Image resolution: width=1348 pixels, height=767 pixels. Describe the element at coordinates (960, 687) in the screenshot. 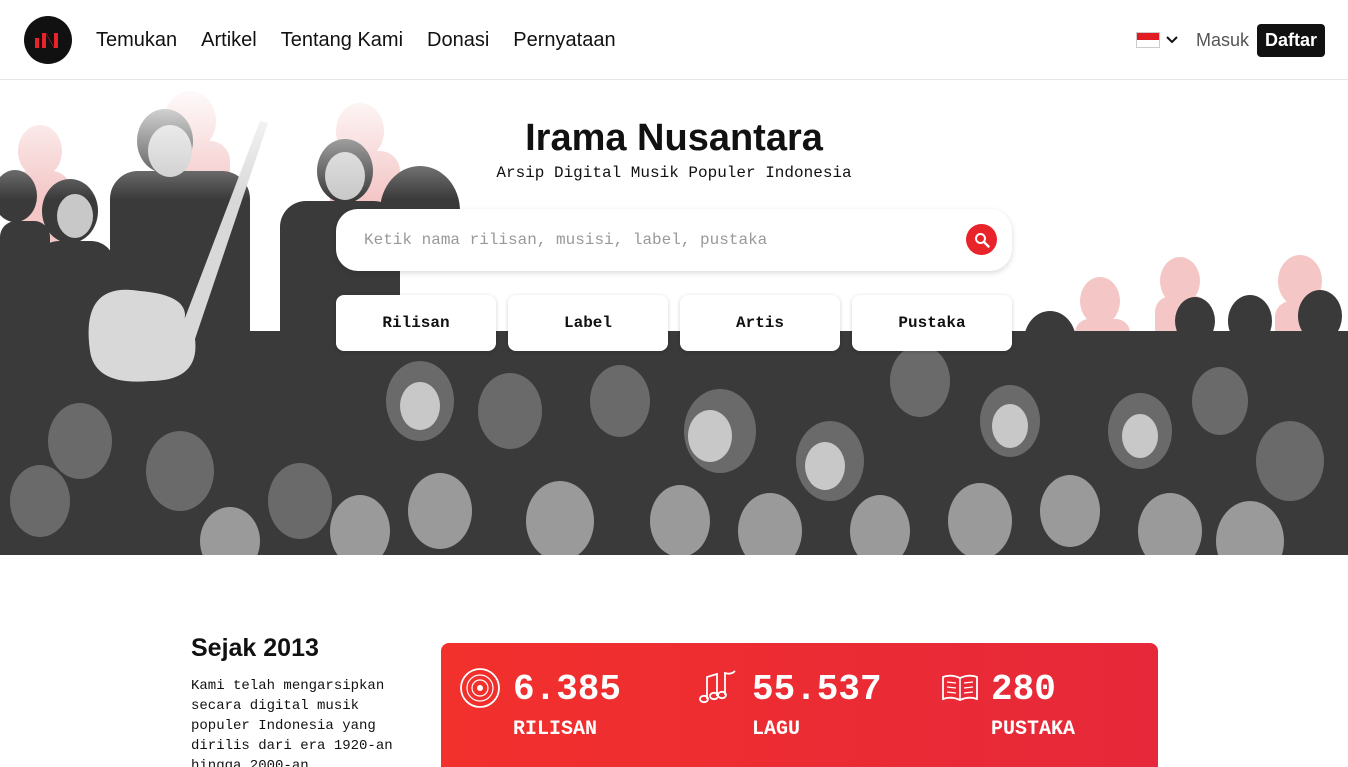

I see `open-book-icon` at that location.